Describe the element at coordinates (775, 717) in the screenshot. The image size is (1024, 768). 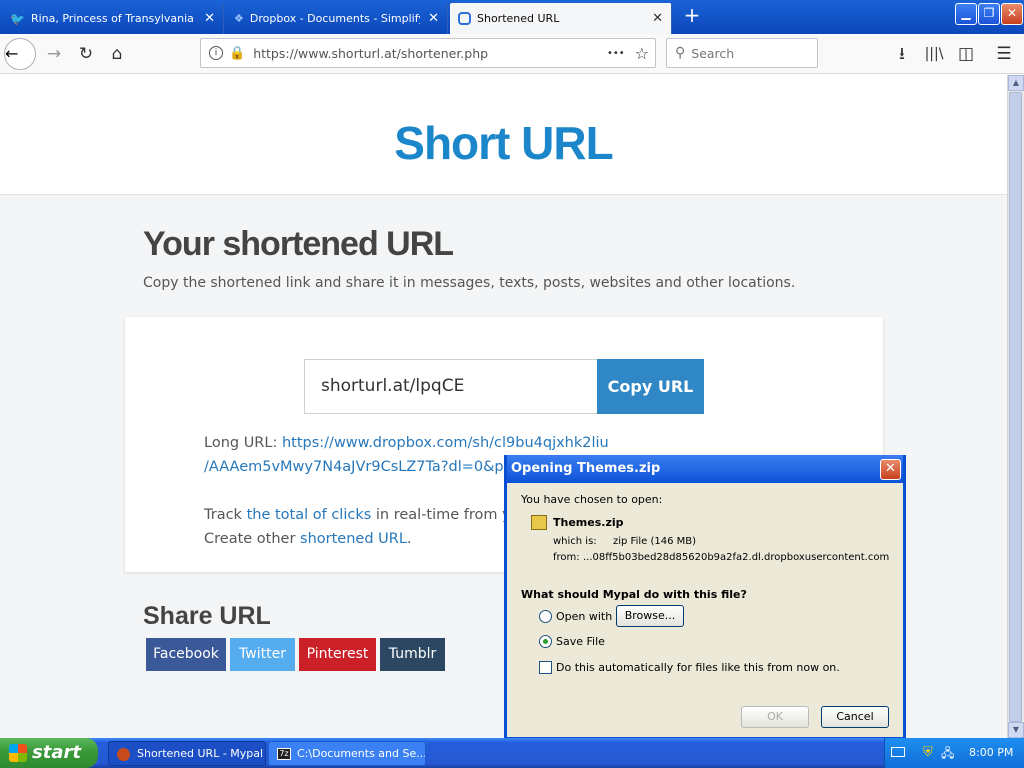
I see `ok-button: OK` at that location.